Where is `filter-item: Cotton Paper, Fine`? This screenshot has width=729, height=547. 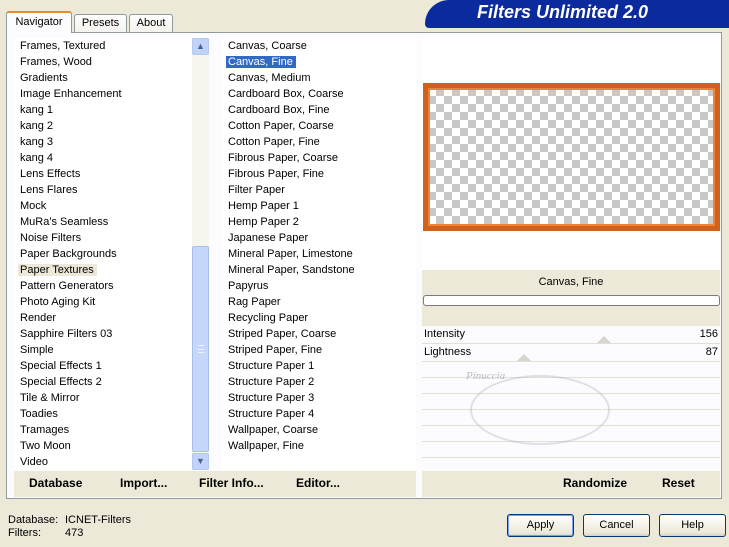
filter-item: Cotton Paper, Fine is located at coordinates (319, 142).